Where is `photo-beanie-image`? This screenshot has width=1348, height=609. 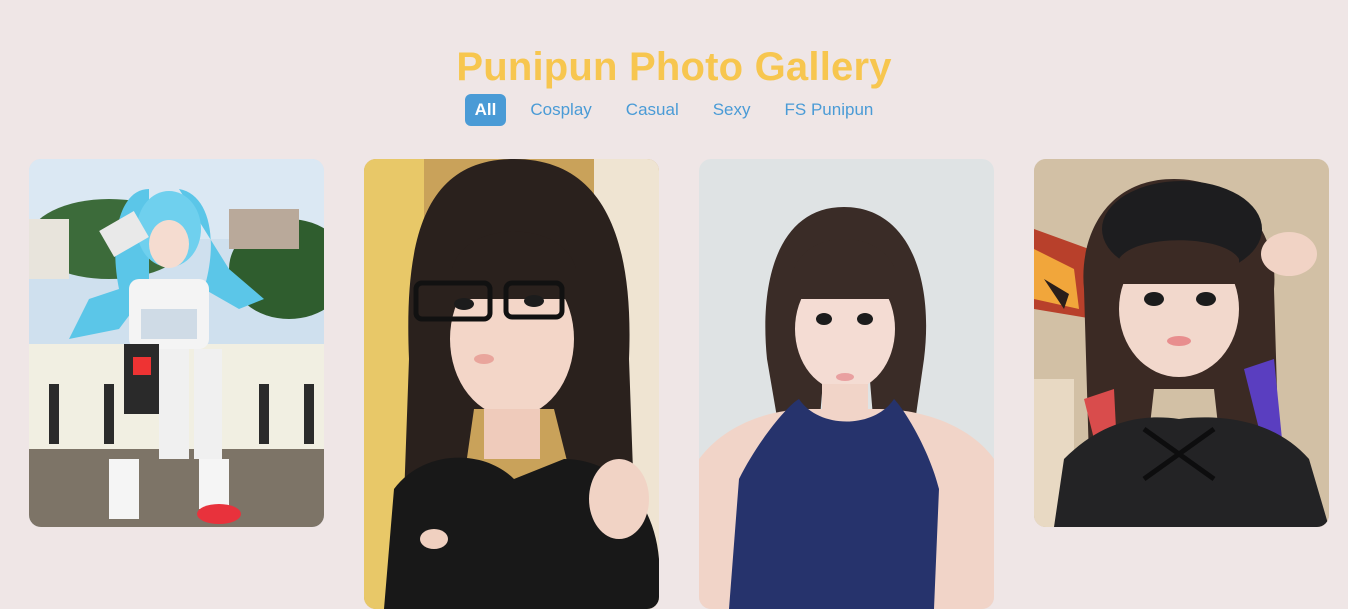 photo-beanie-image is located at coordinates (1181, 343).